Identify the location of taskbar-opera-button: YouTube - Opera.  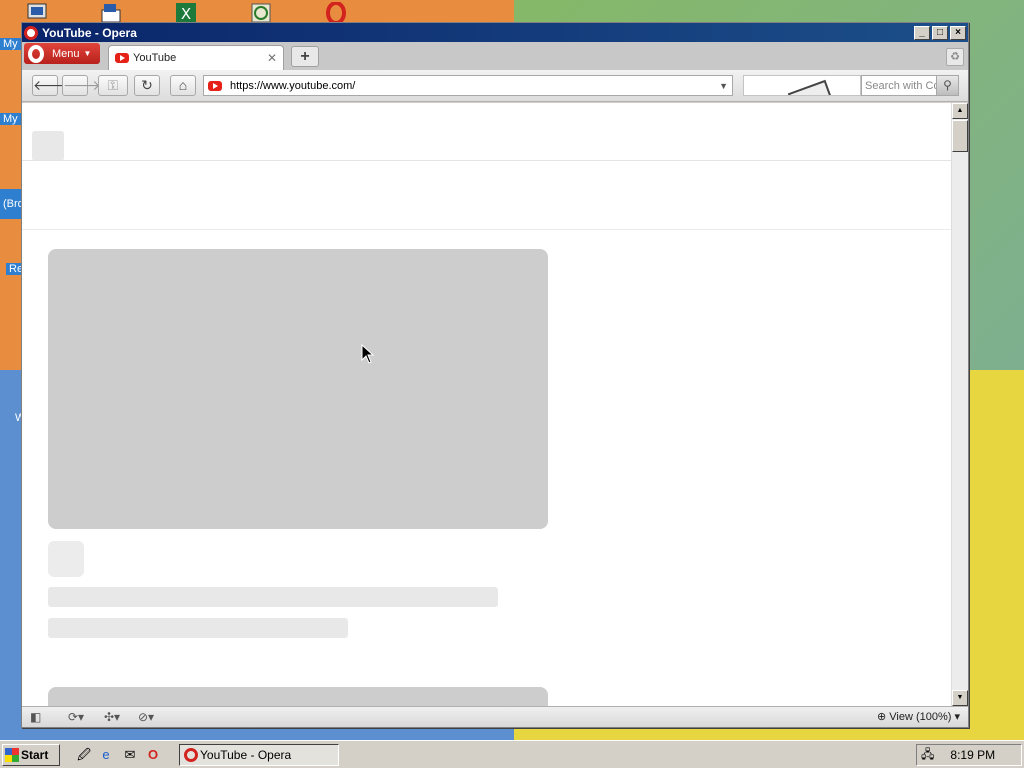
(259, 755).